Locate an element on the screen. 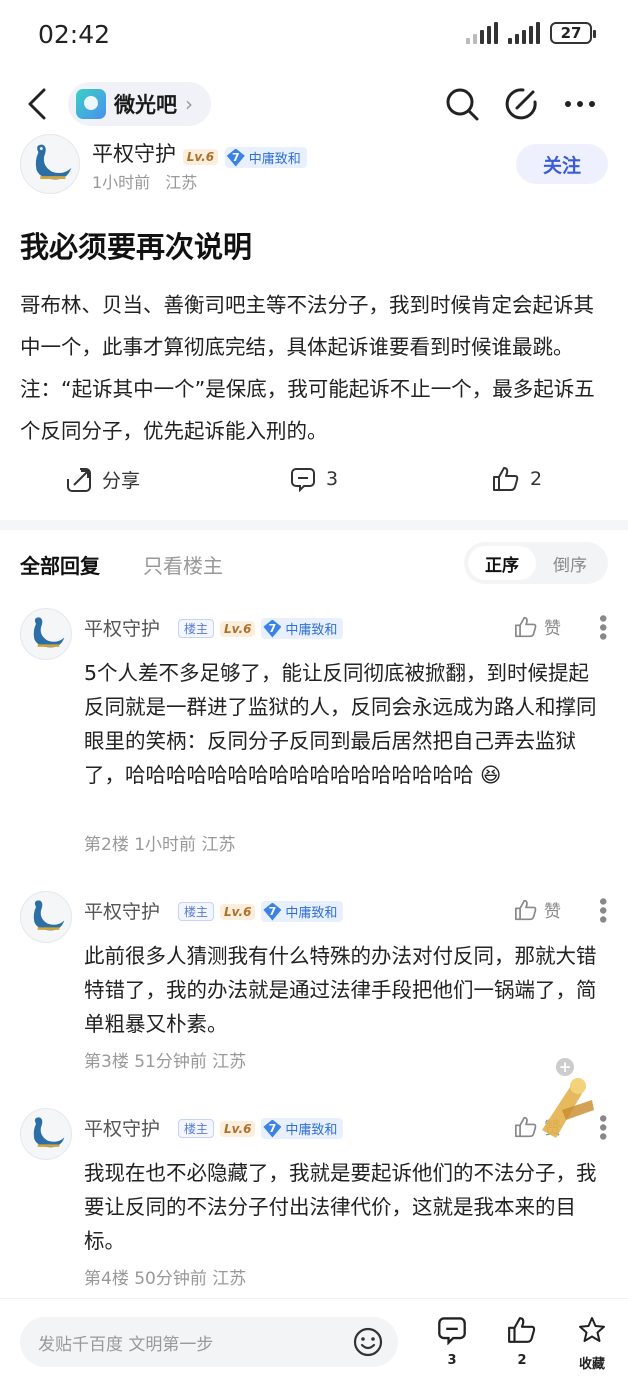 The width and height of the screenshot is (628, 1380). reply-tabs: 全部回复 只看楼主 正序 倒序 is located at coordinates (314, 563).